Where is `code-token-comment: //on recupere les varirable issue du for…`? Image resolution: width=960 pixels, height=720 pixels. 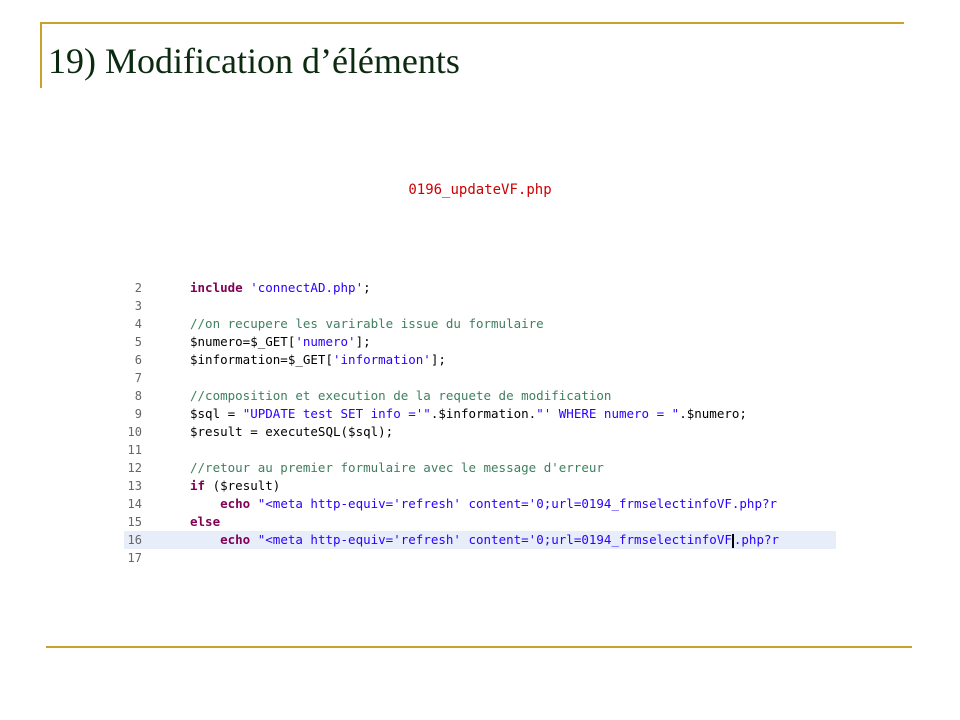
code-token-comment: //on recupere les varirable issue du for… is located at coordinates (367, 323).